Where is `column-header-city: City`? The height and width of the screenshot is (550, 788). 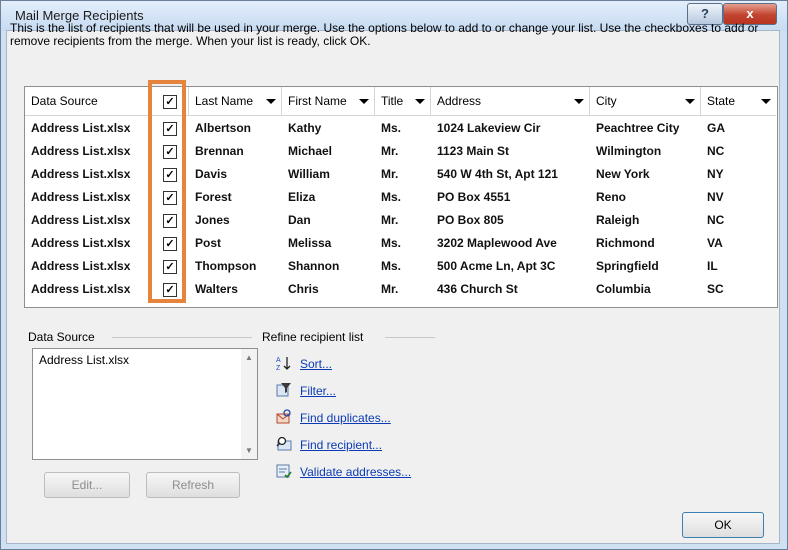
column-header-city: City is located at coordinates (645, 101).